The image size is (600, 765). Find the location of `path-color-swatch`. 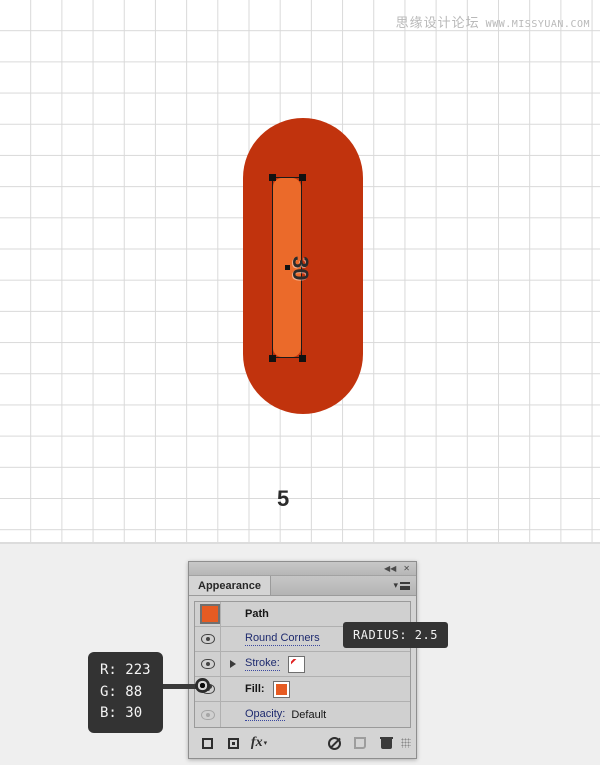

path-color-swatch is located at coordinates (209, 614).